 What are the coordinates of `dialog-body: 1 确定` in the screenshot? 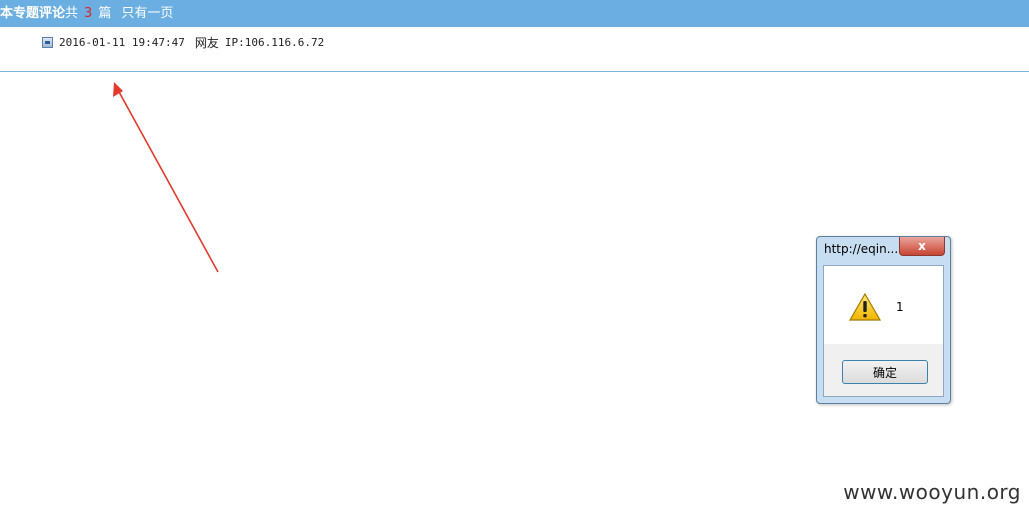 It's located at (883, 331).